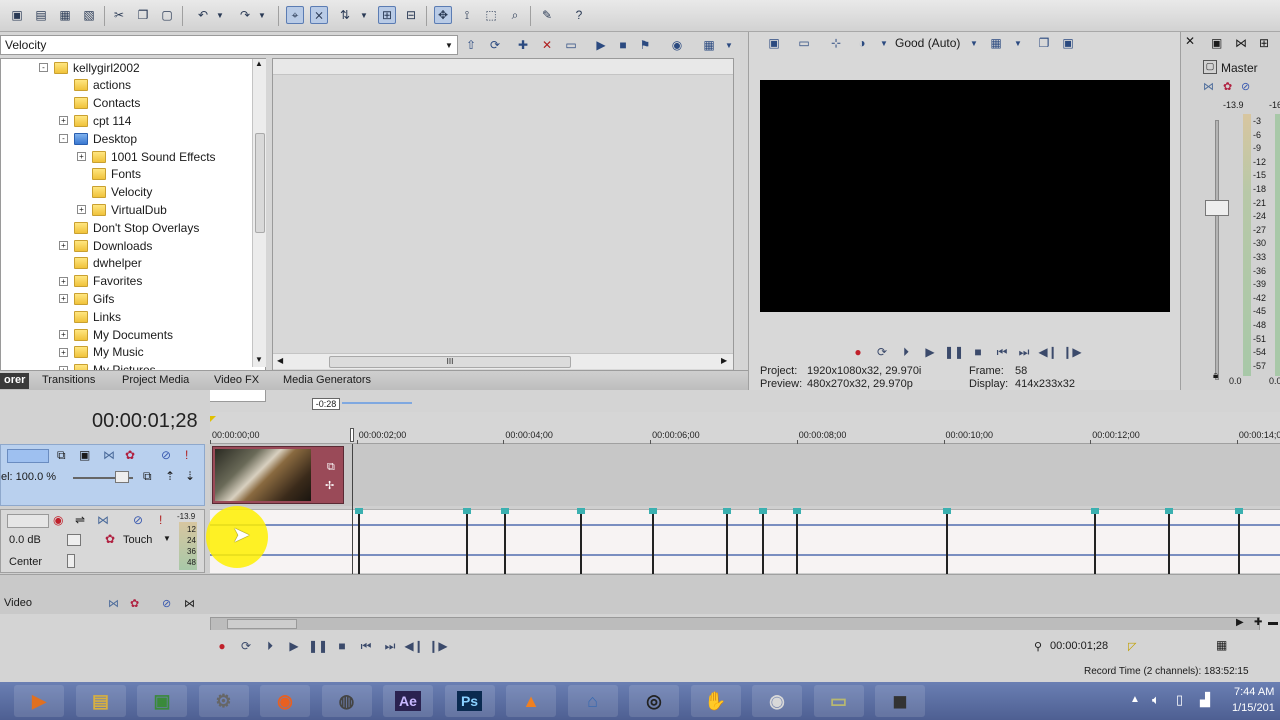 The width and height of the screenshot is (1280, 720). I want to click on volume-icon: 🔈︎, so click(1156, 700).